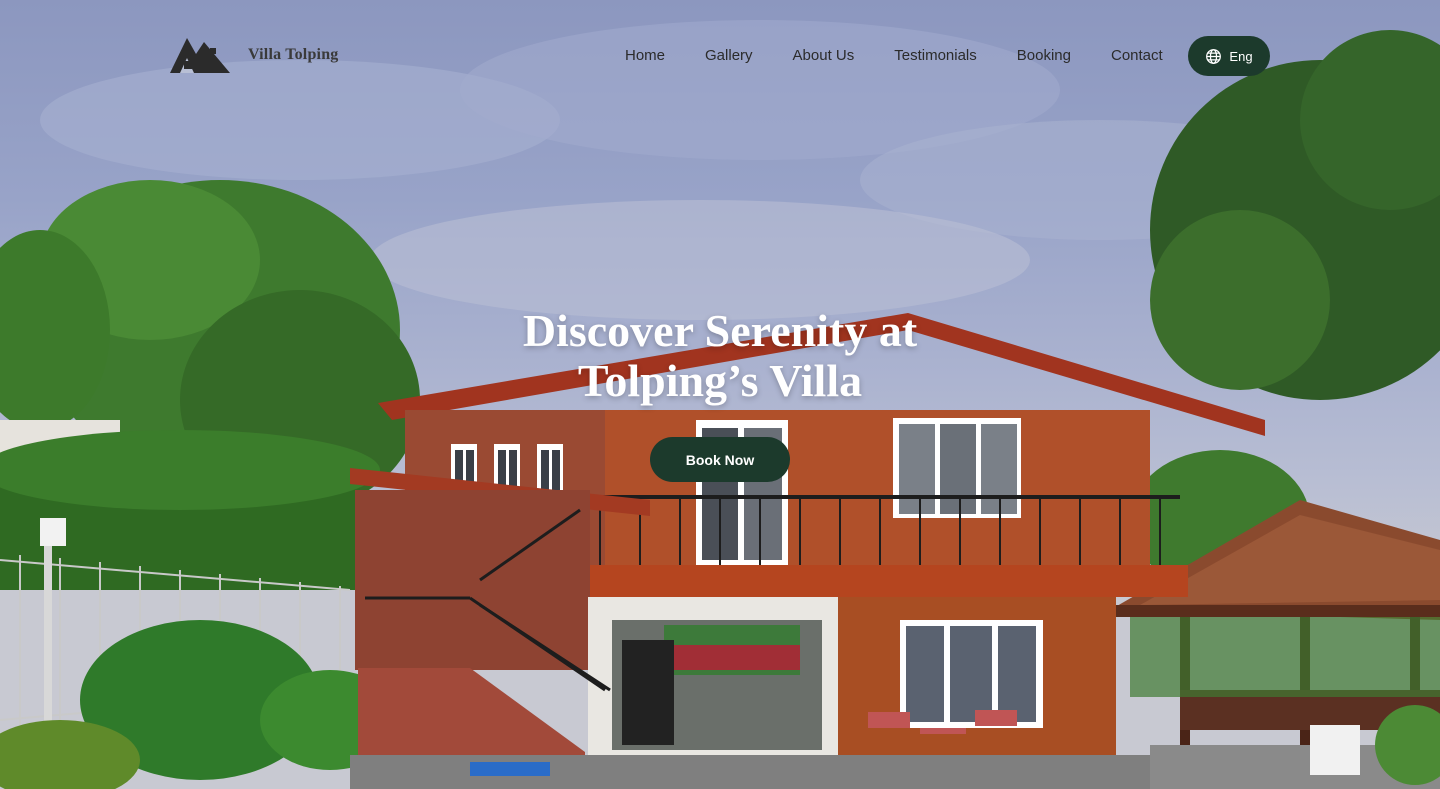  Describe the element at coordinates (200, 55) in the screenshot. I see `house-mountain-logo-icon` at that location.